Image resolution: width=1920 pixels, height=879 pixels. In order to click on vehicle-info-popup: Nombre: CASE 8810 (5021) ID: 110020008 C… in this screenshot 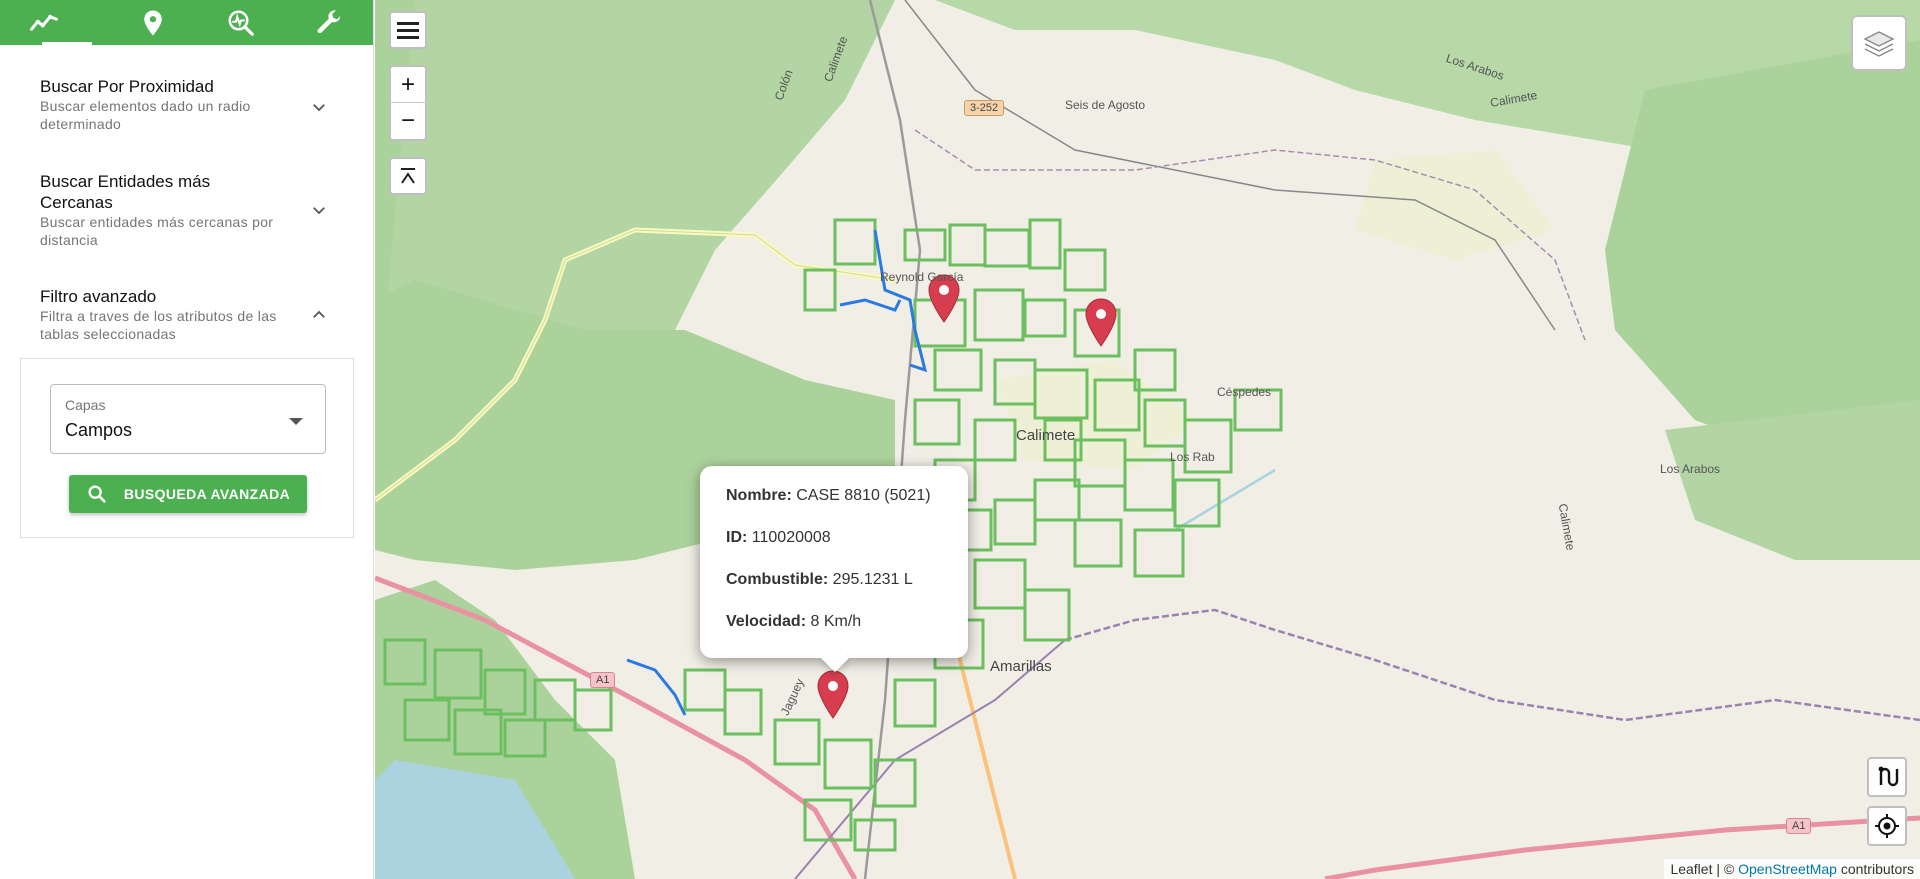, I will do `click(834, 569)`.